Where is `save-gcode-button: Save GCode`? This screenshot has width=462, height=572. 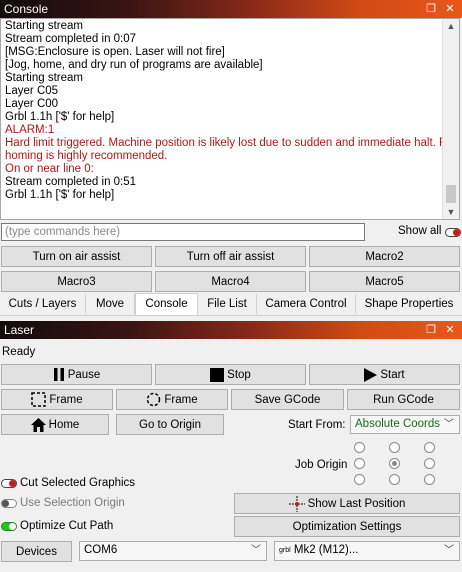 save-gcode-button: Save GCode is located at coordinates (287, 399).